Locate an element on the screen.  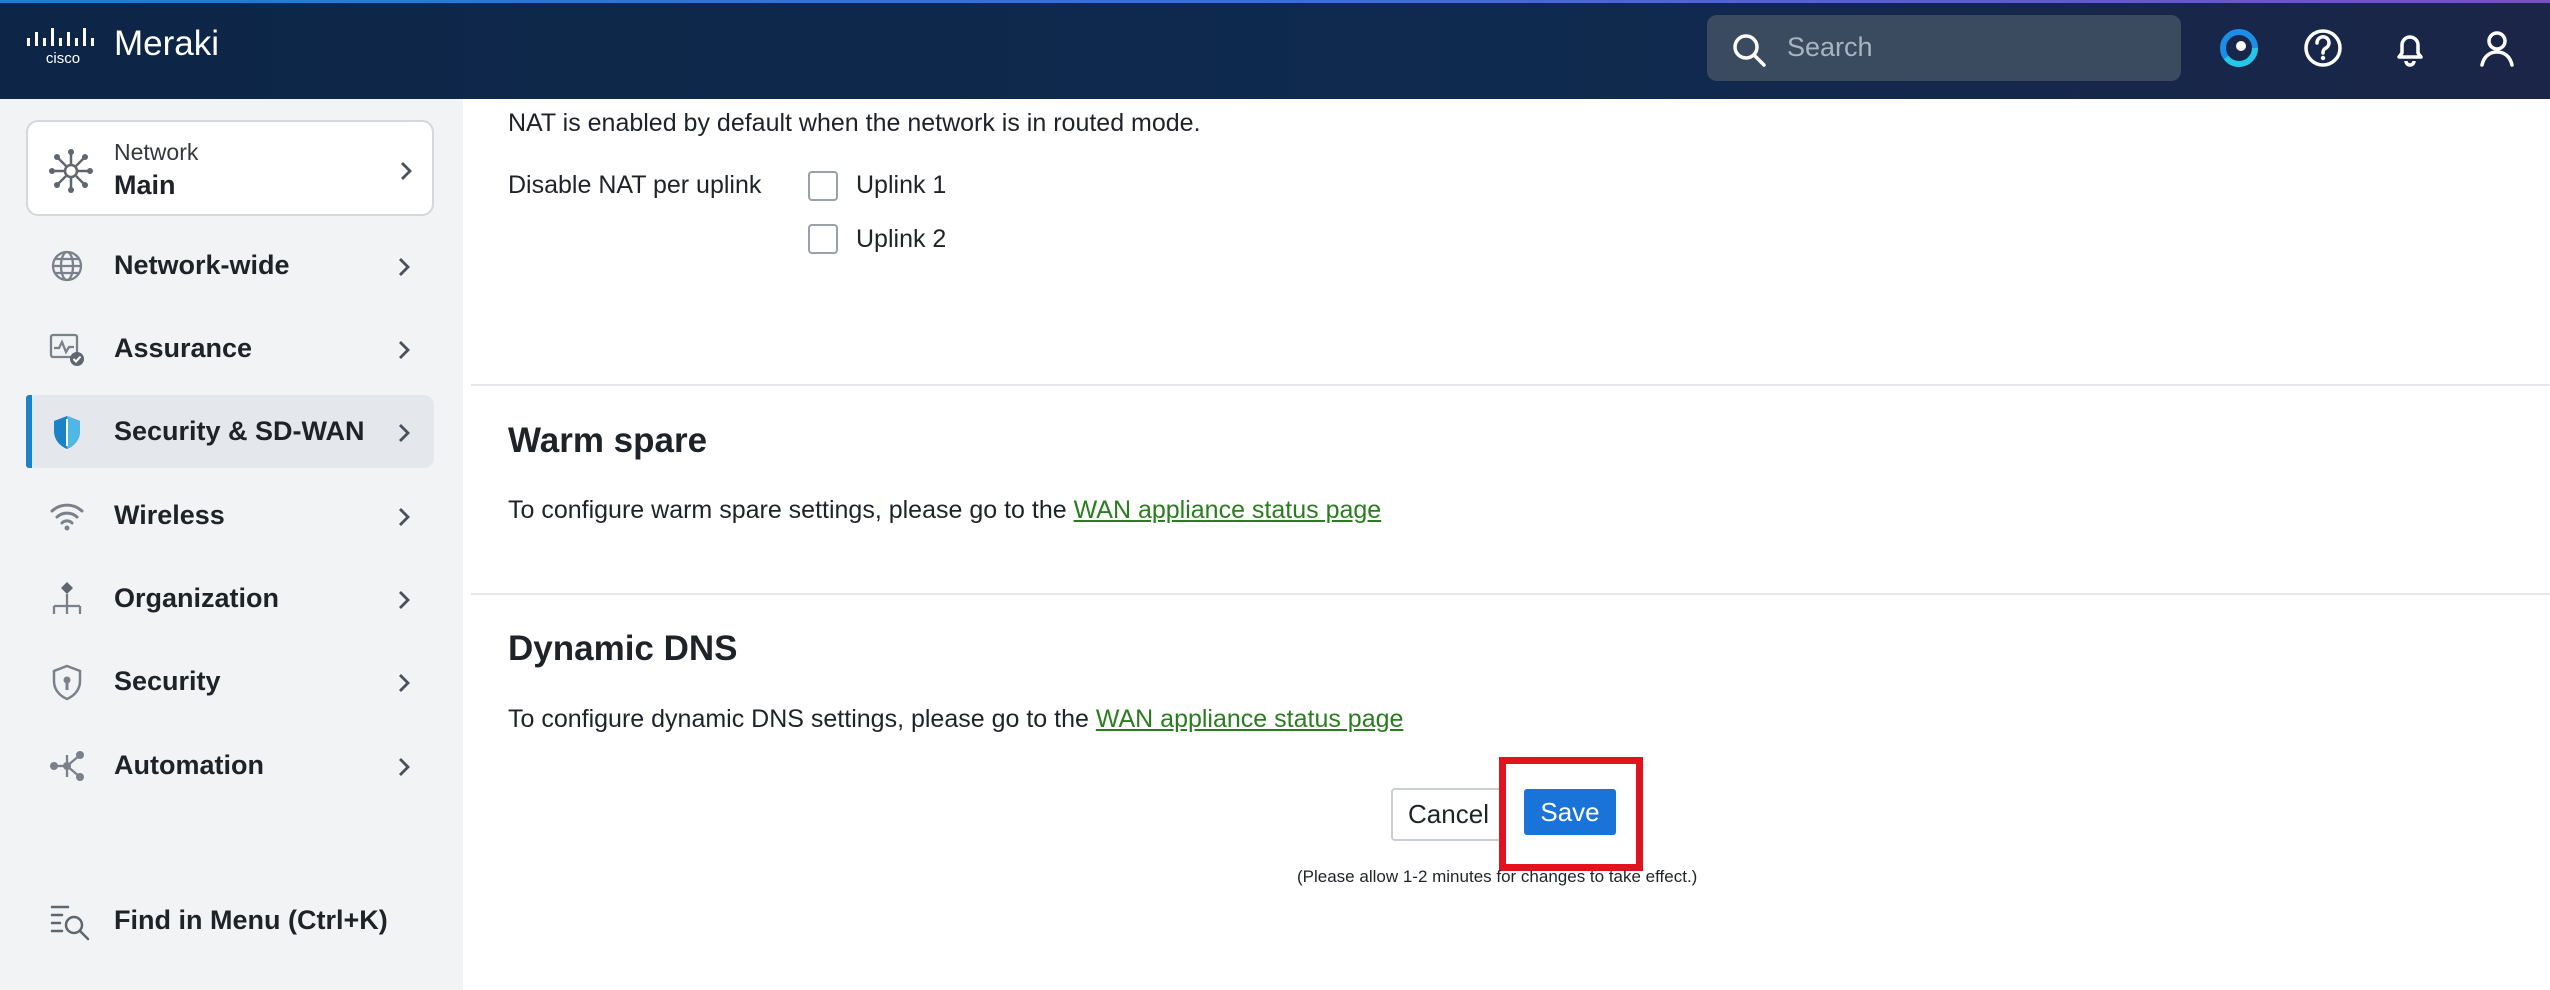
network-icon is located at coordinates (71, 171).